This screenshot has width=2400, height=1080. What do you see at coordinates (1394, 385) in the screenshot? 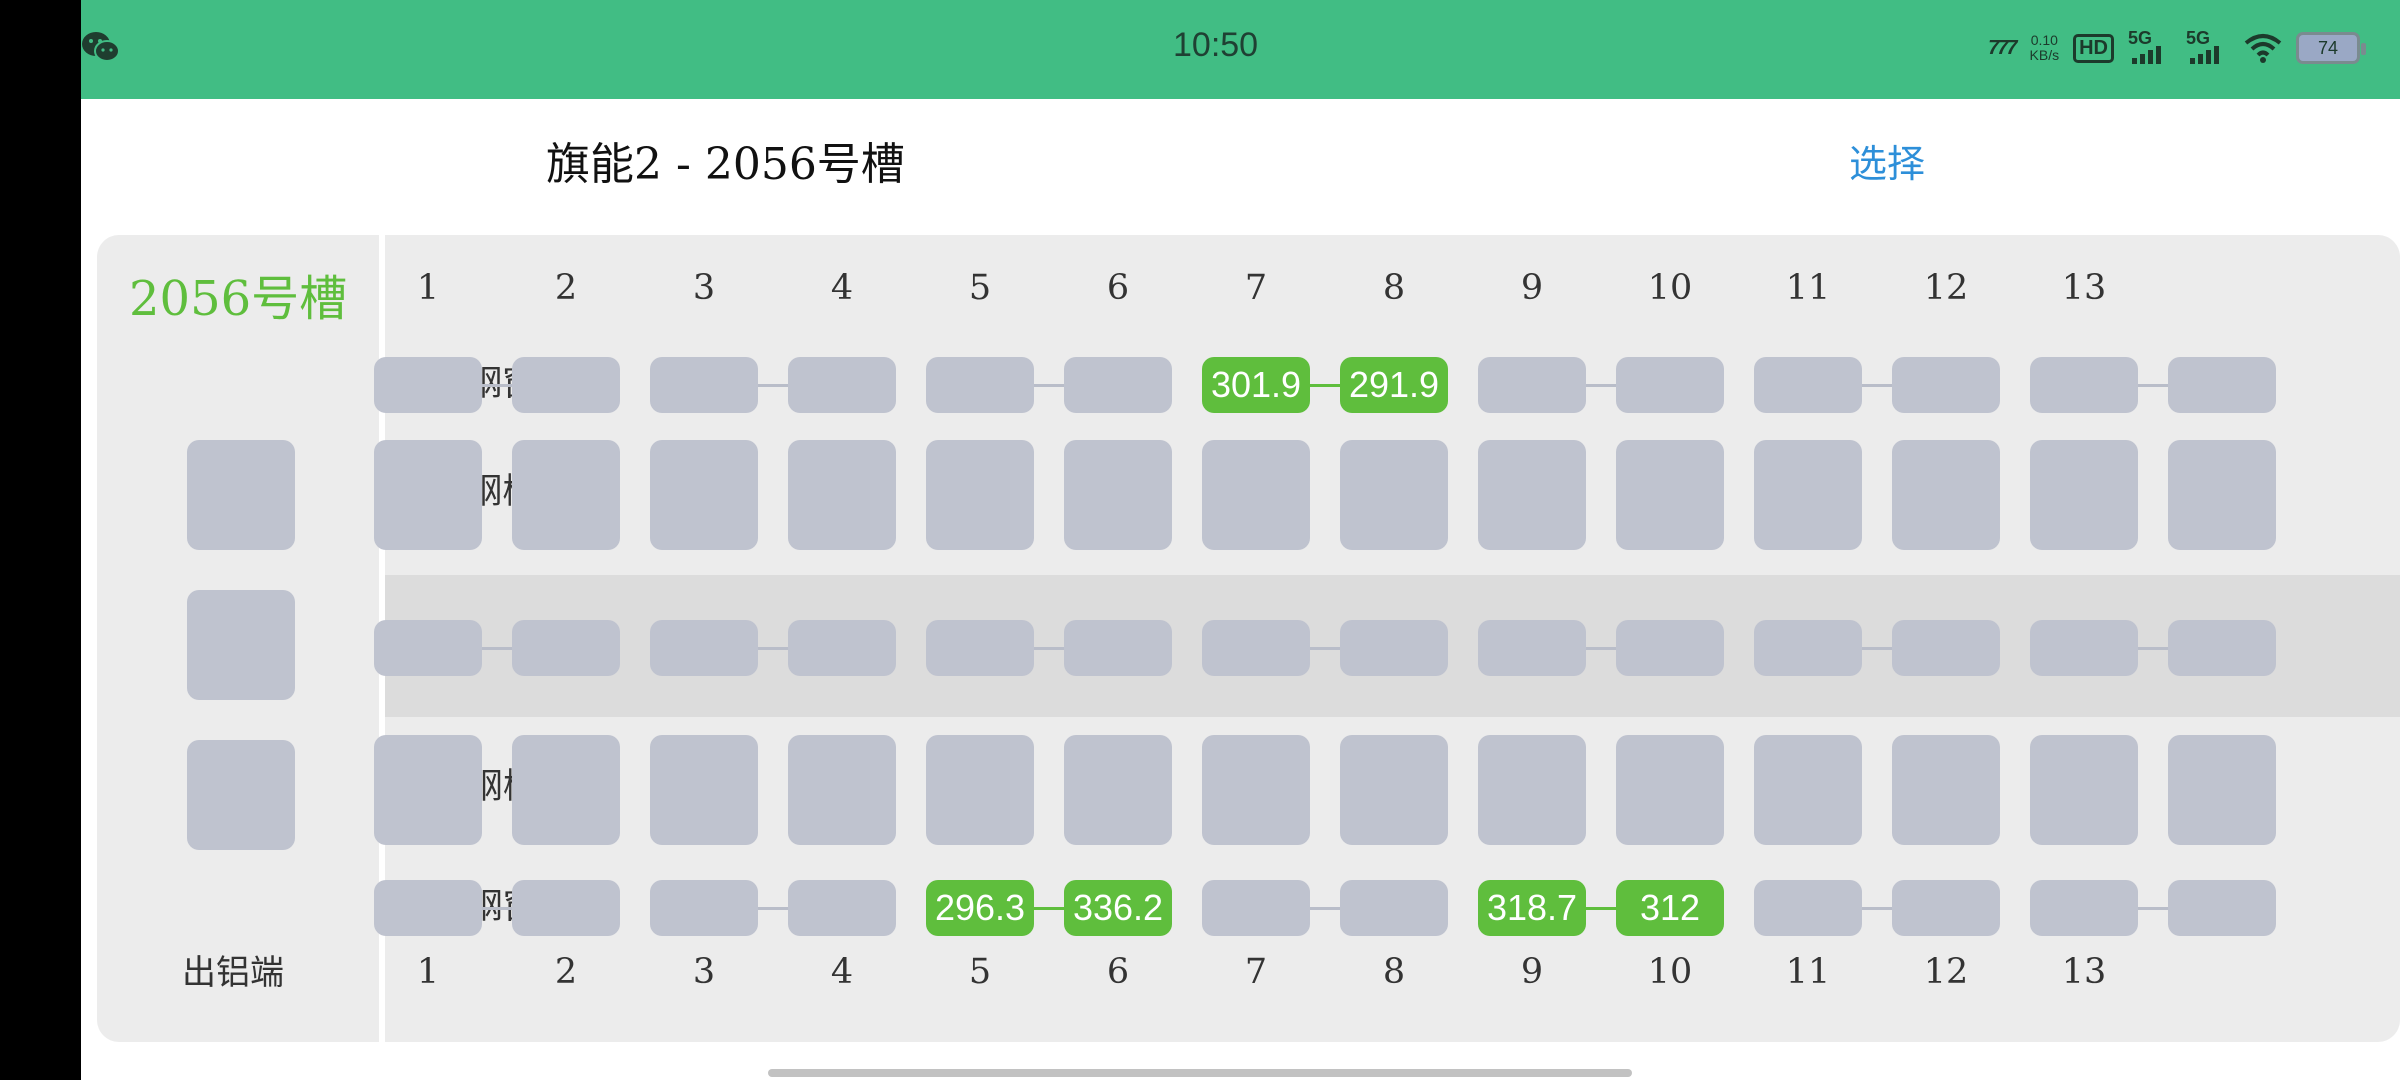
I see `cell-a-window: 291.9` at bounding box center [1394, 385].